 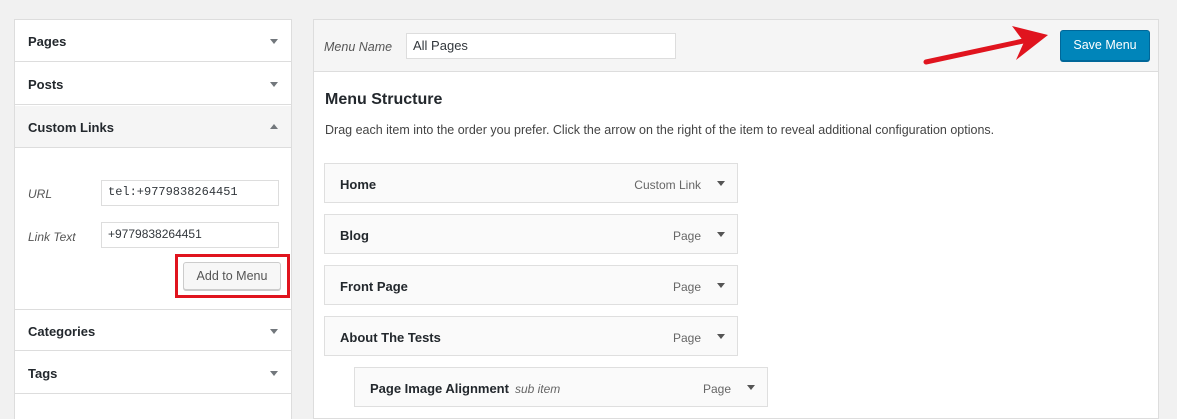 I want to click on menu-item-type: Custom Link, so click(x=667, y=185).